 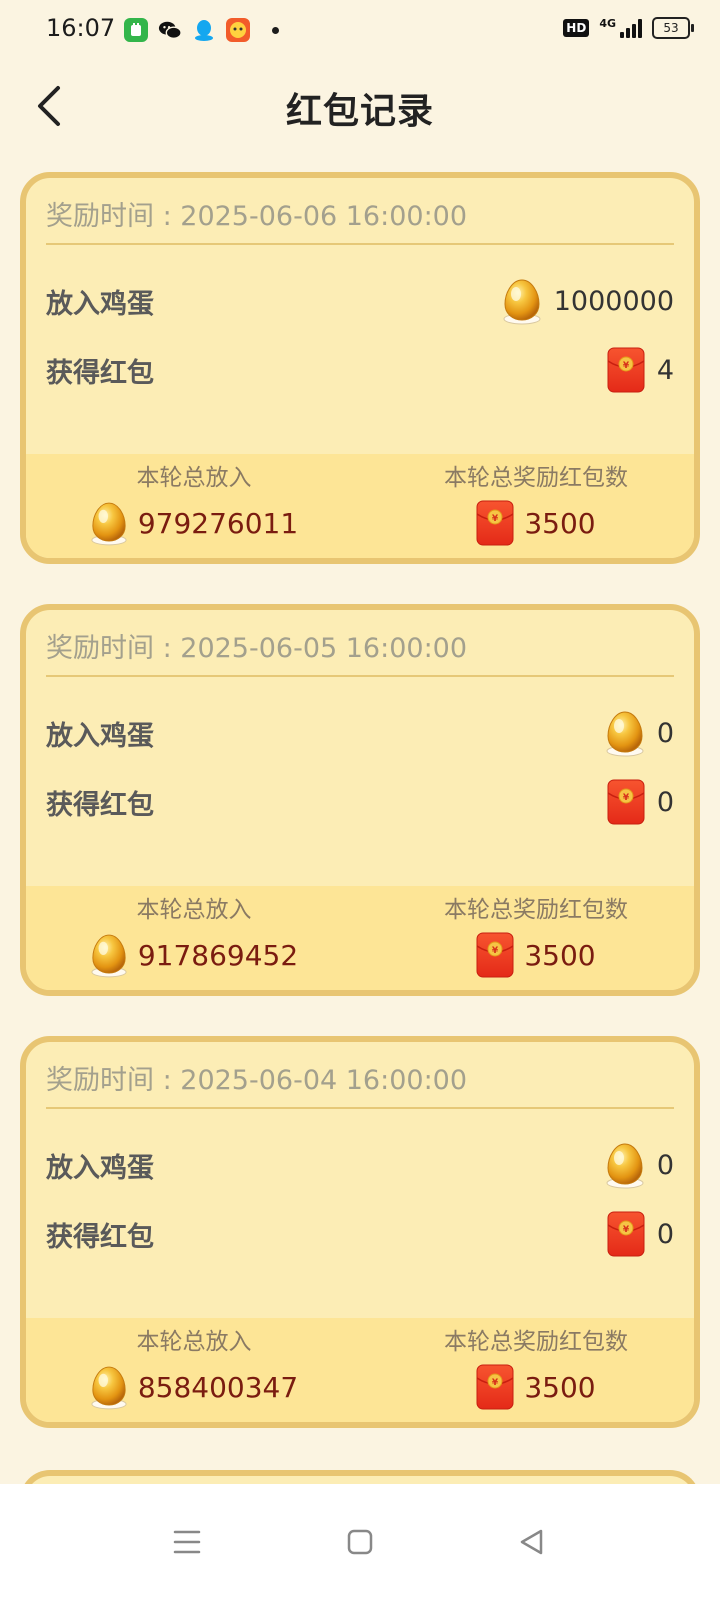 I want to click on red-packets-row: 获得红包 4, so click(x=360, y=370).